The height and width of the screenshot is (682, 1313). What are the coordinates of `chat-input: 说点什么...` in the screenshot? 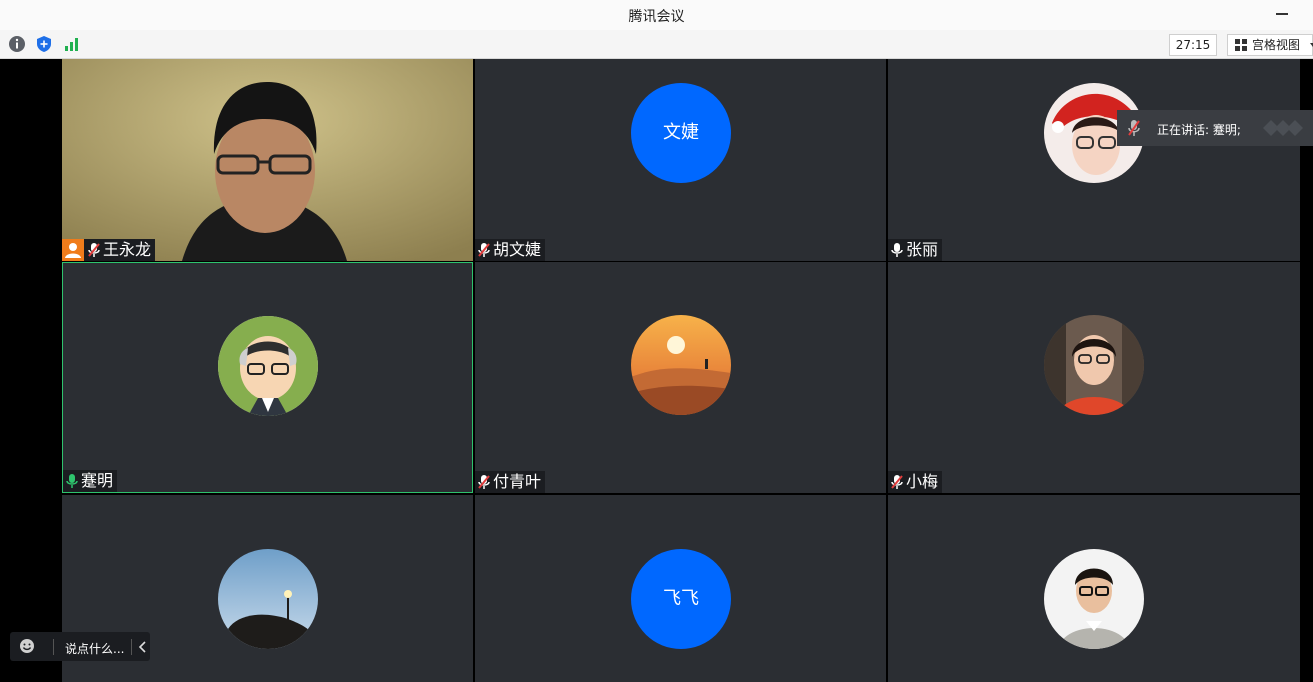 It's located at (80, 646).